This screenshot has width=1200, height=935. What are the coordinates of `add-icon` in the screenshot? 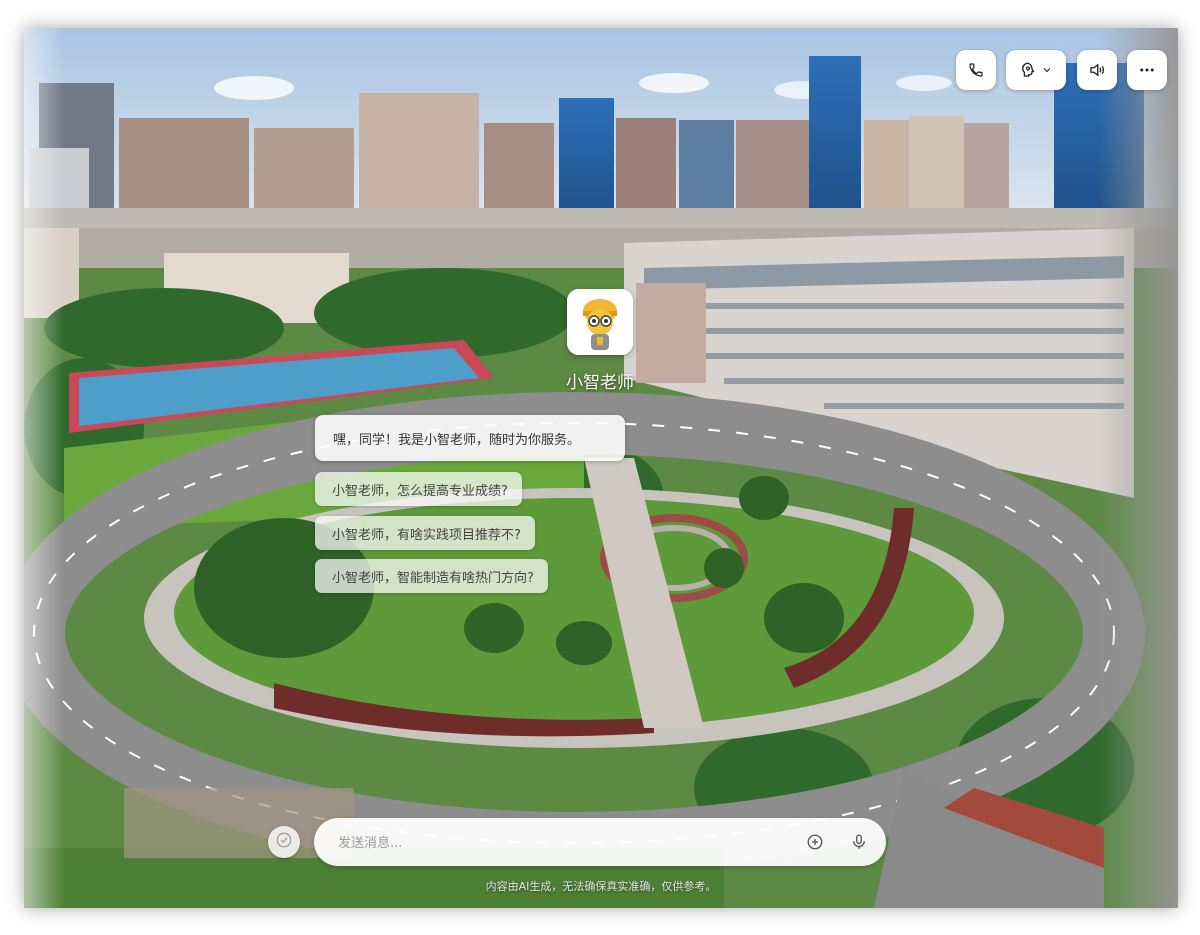 It's located at (815, 842).